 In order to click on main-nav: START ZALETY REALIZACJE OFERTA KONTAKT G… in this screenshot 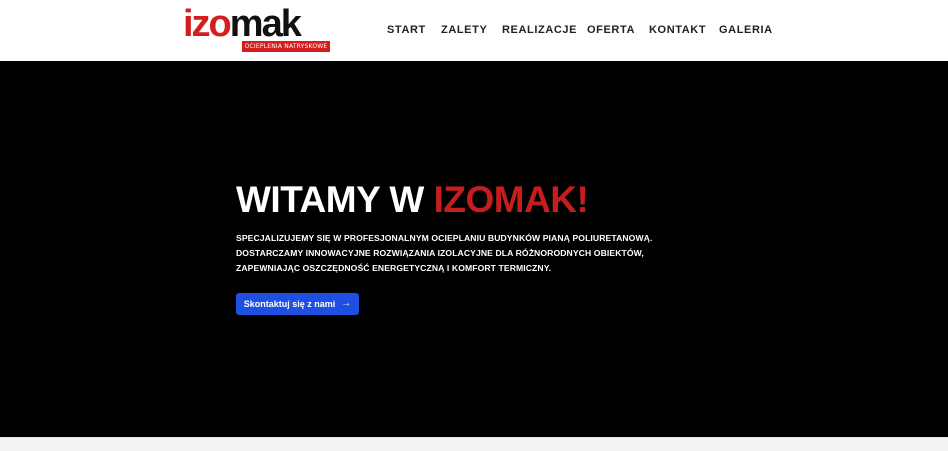, I will do `click(474, 30)`.